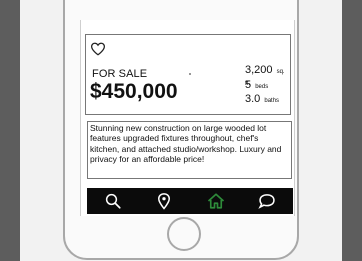 The width and height of the screenshot is (362, 261). I want to click on tab-messages, so click(267, 201).